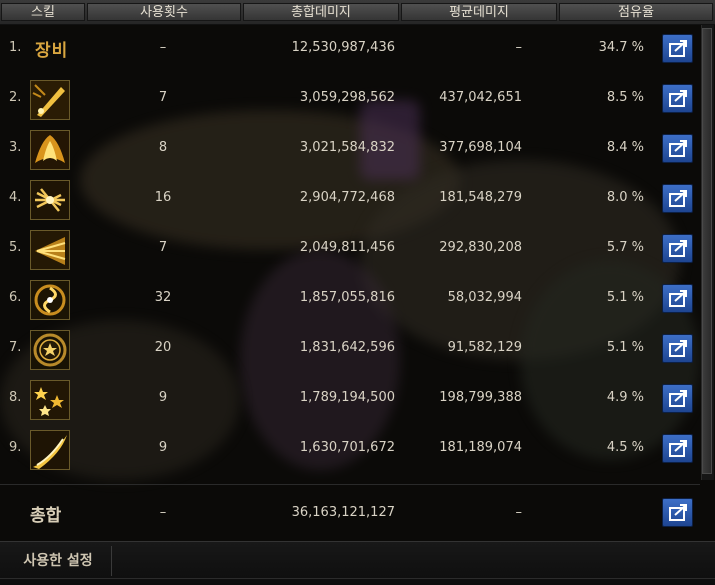 This screenshot has width=715, height=585. What do you see at coordinates (347, 197) in the screenshot?
I see `row-total-damage: 2,904,772,468` at bounding box center [347, 197].